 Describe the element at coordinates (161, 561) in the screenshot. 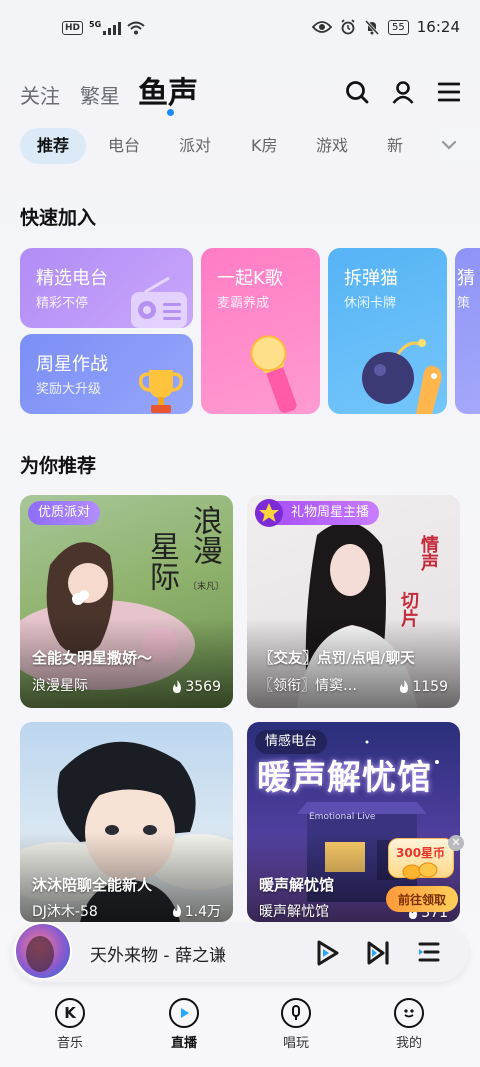

I see `cover-art-text: 星际` at that location.